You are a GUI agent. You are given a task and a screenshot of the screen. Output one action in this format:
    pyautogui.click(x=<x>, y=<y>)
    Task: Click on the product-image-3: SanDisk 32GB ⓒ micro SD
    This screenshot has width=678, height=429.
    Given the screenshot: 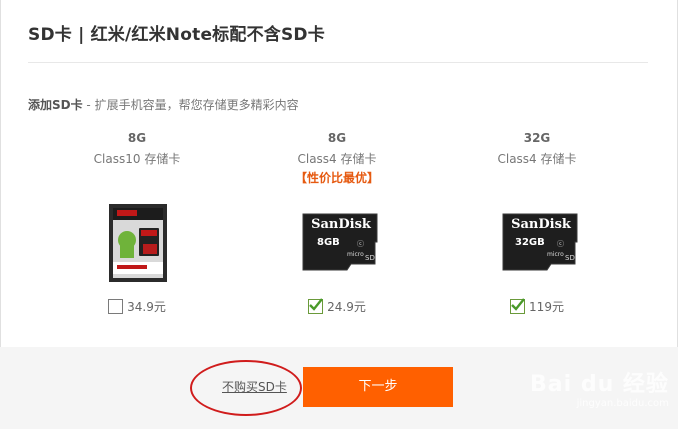 What is the action you would take?
    pyautogui.click(x=537, y=253)
    